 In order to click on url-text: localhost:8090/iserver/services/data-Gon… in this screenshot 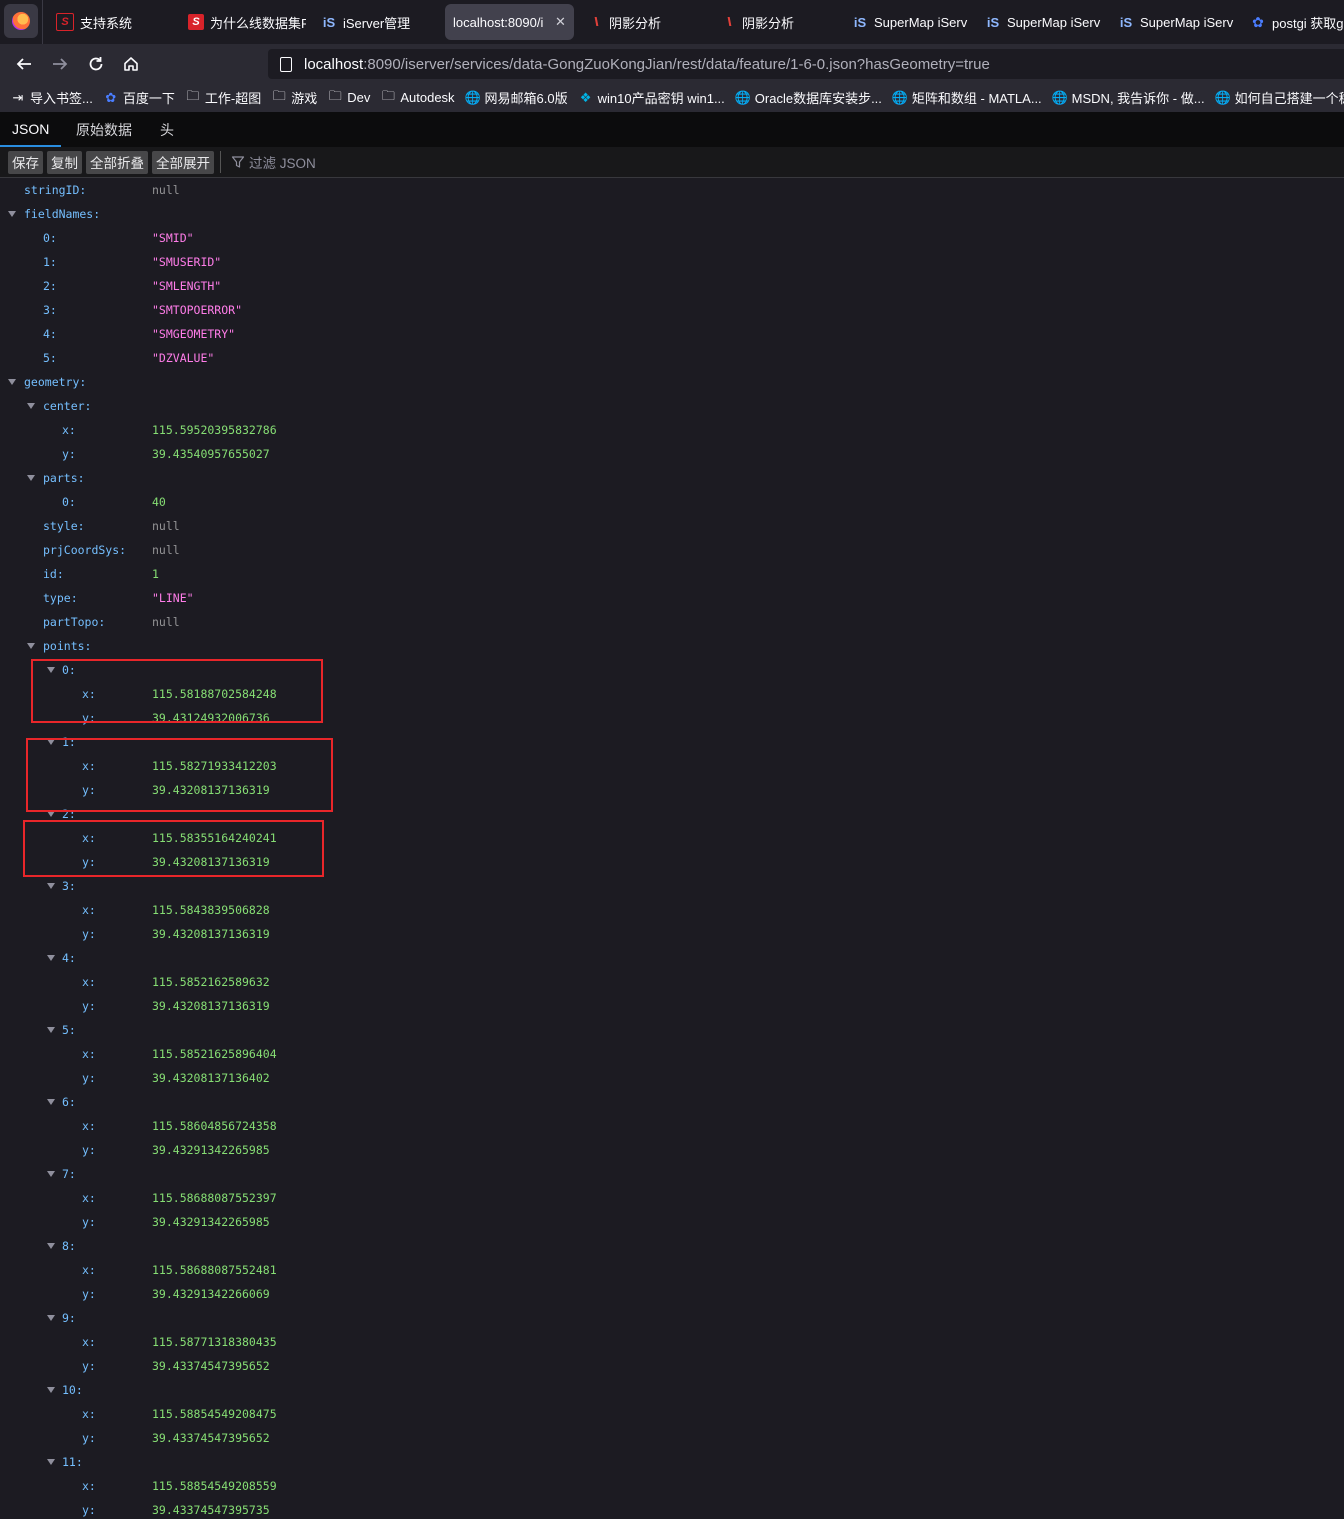, I will do `click(647, 64)`.